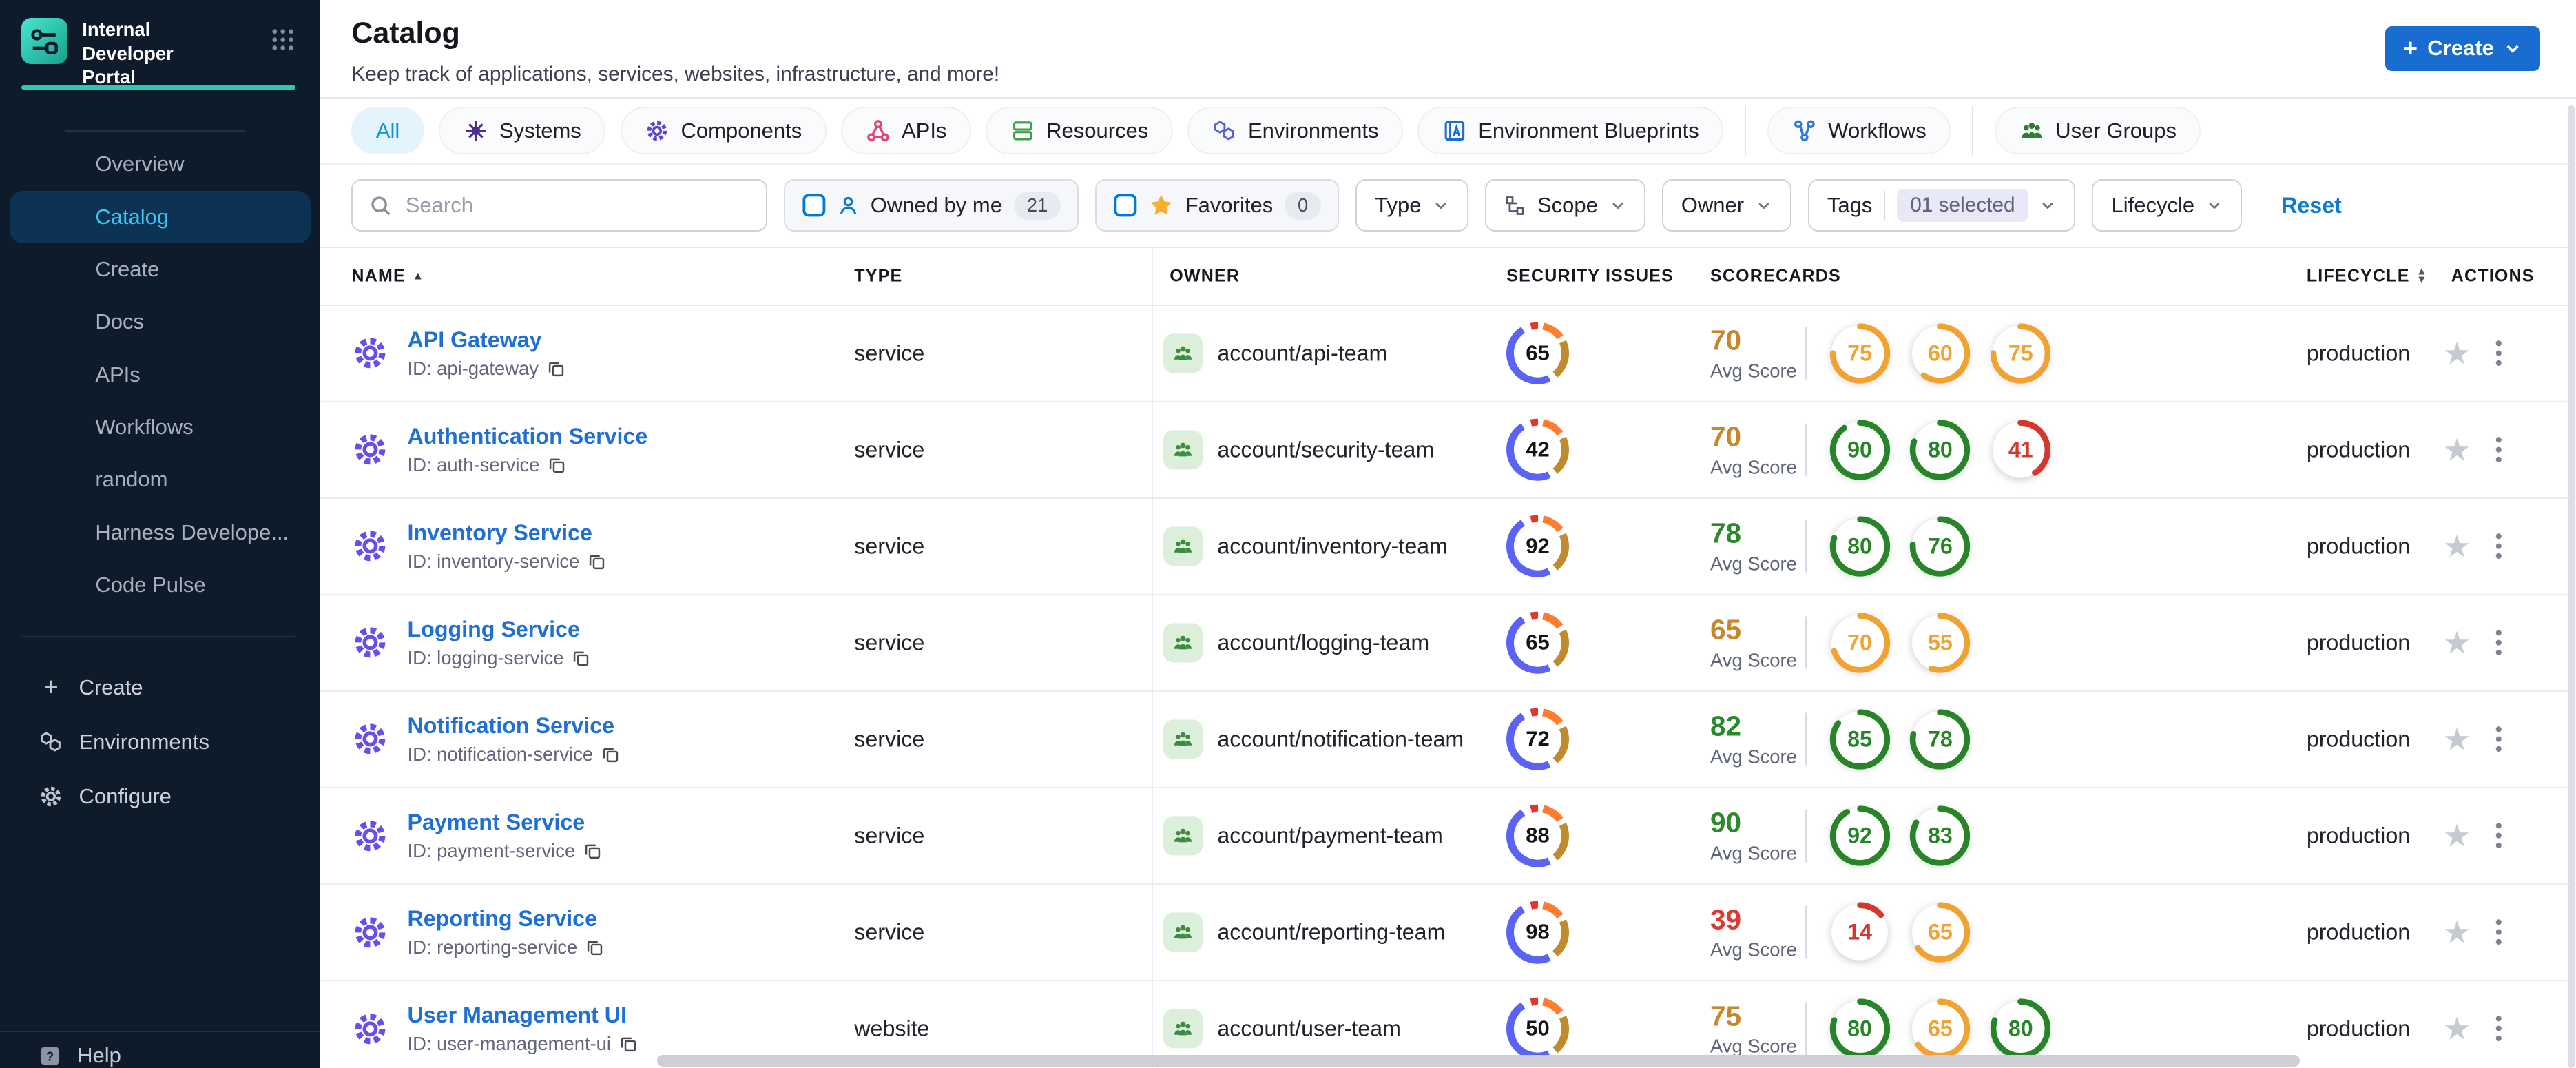 The image size is (2576, 1068). Describe the element at coordinates (1079, 131) in the screenshot. I see `tab-resources: Resources` at that location.